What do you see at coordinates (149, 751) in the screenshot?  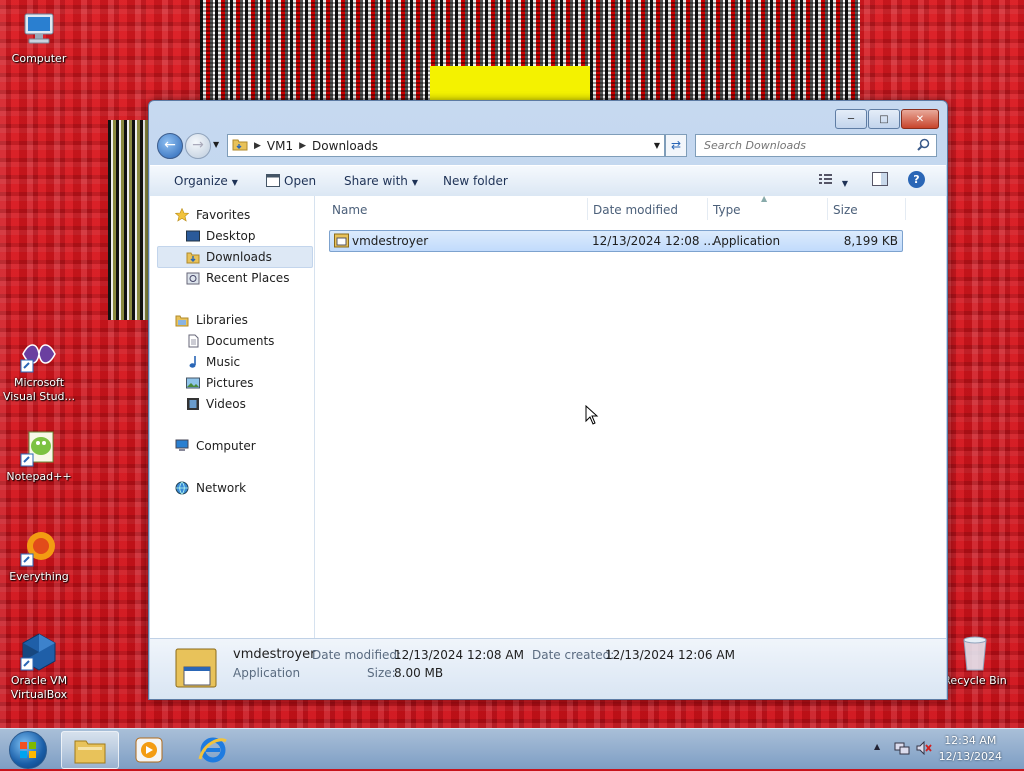 I see `media-player-icon` at bounding box center [149, 751].